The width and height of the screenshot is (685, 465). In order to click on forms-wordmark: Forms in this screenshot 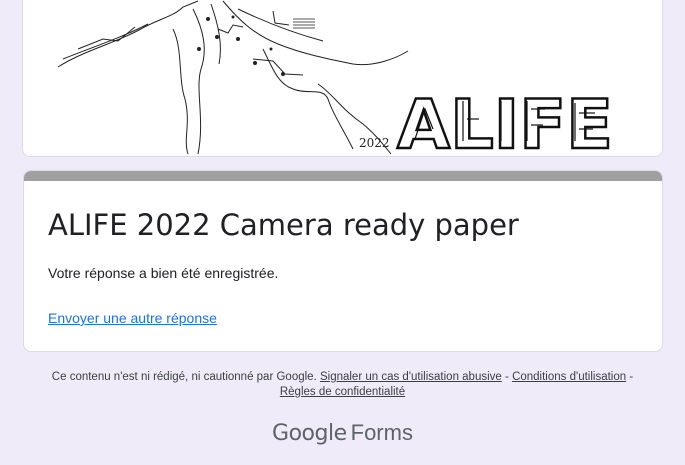, I will do `click(381, 432)`.